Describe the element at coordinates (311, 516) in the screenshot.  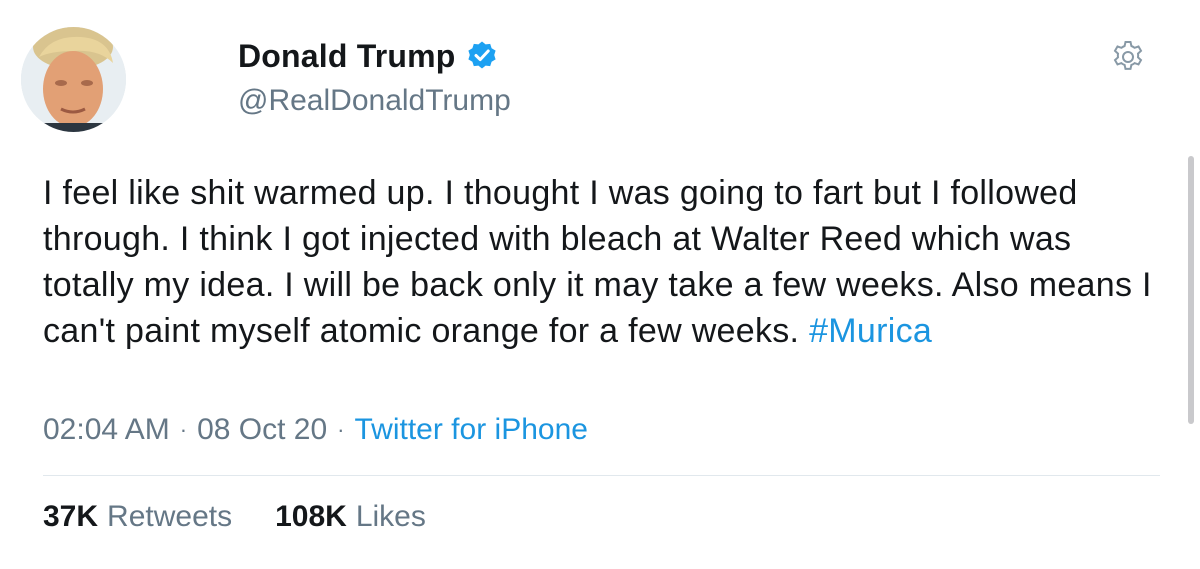
I see `likes-count: 108K` at that location.